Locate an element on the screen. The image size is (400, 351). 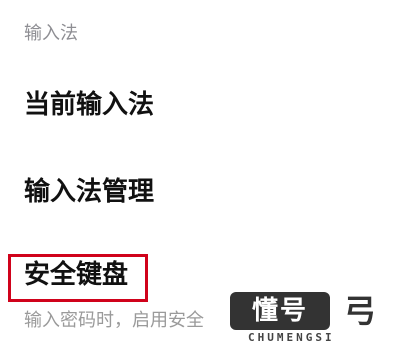
menu-item-current-input-method: 当前输入法 is located at coordinates (89, 105).